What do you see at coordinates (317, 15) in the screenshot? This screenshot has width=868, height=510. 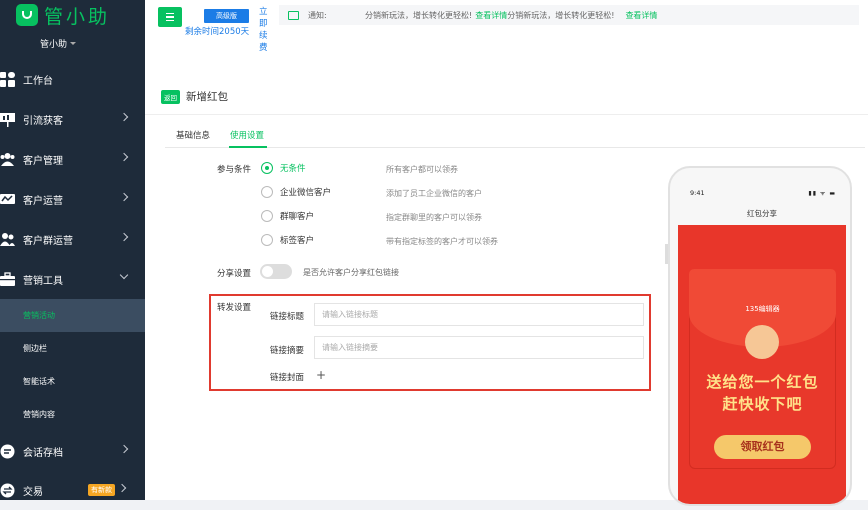 I see `notice-label: 通知:` at bounding box center [317, 15].